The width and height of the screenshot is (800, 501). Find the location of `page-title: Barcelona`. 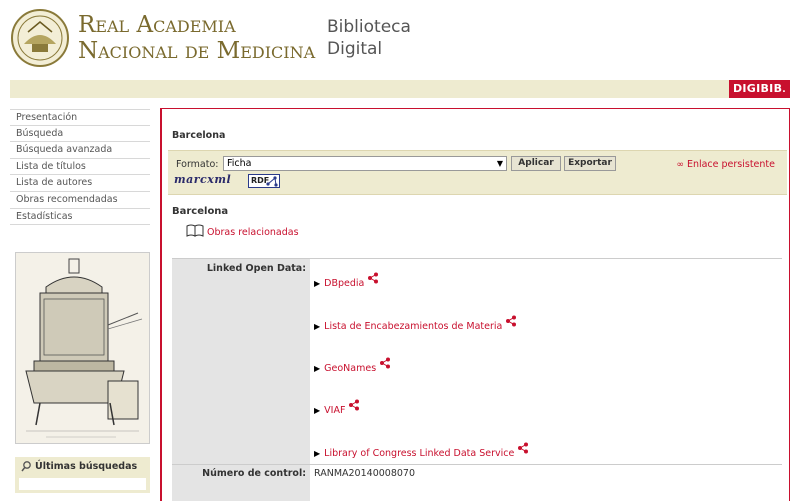

page-title: Barcelona is located at coordinates (199, 135).